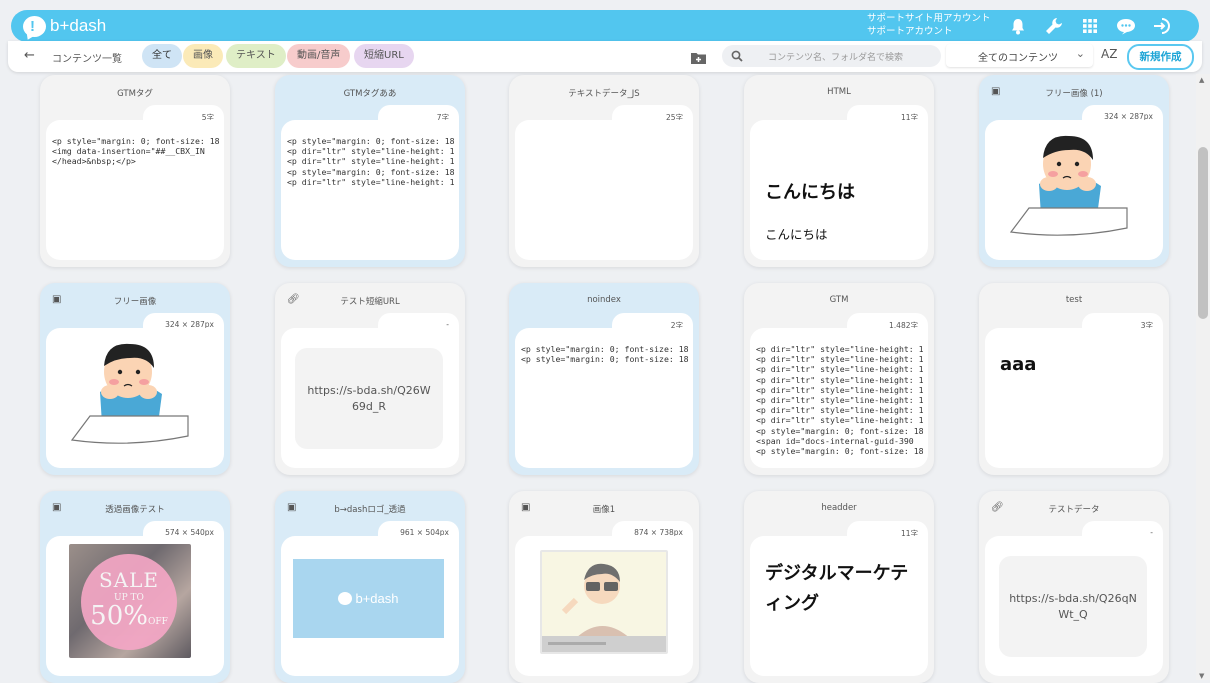 The image size is (1210, 683). Describe the element at coordinates (34, 26) in the screenshot. I see `logo-bubble-icon: !` at that location.